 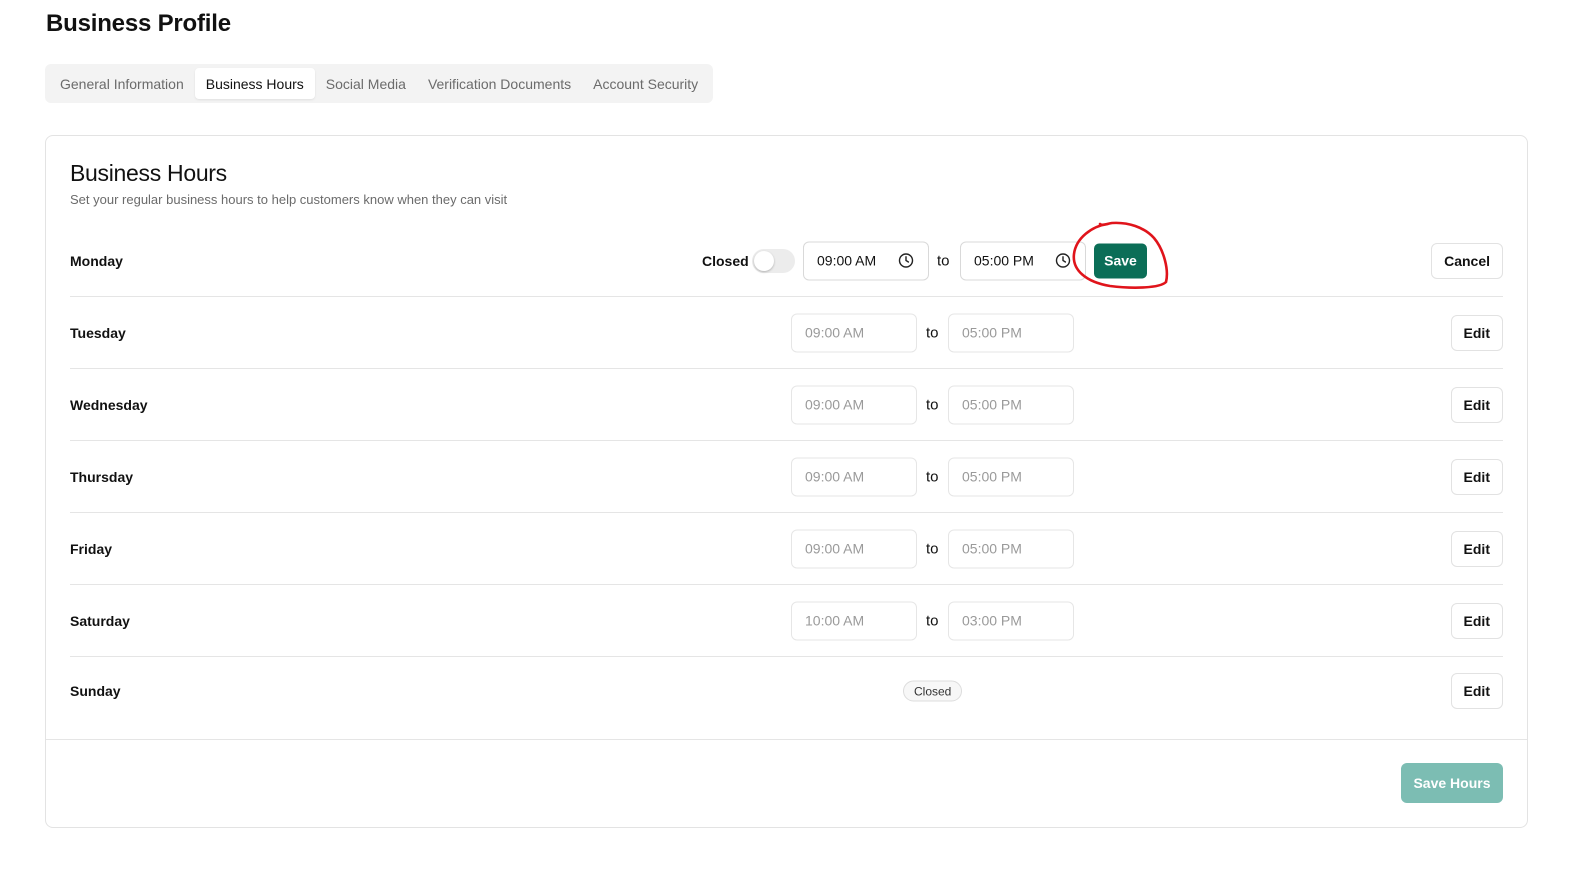 What do you see at coordinates (847, 260) in the screenshot?
I see `open-time-value: 09:00 AM` at bounding box center [847, 260].